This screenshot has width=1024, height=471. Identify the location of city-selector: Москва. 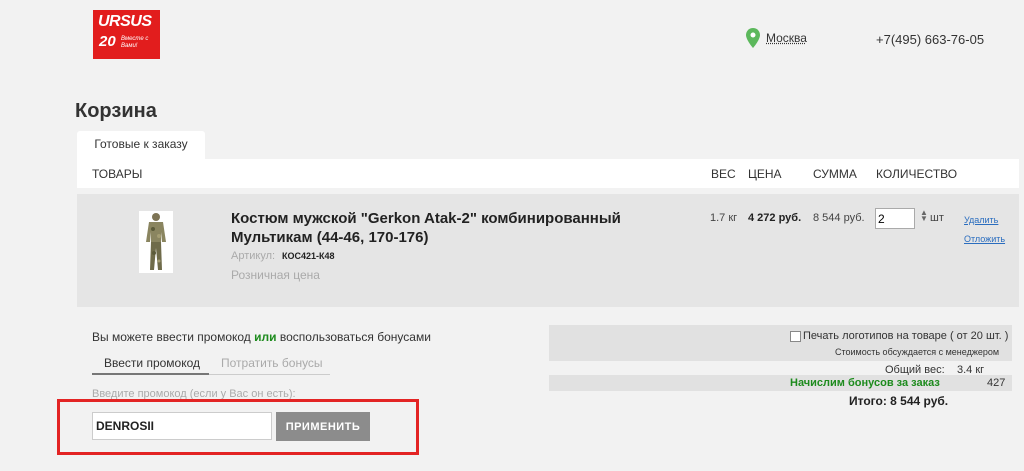
(786, 38).